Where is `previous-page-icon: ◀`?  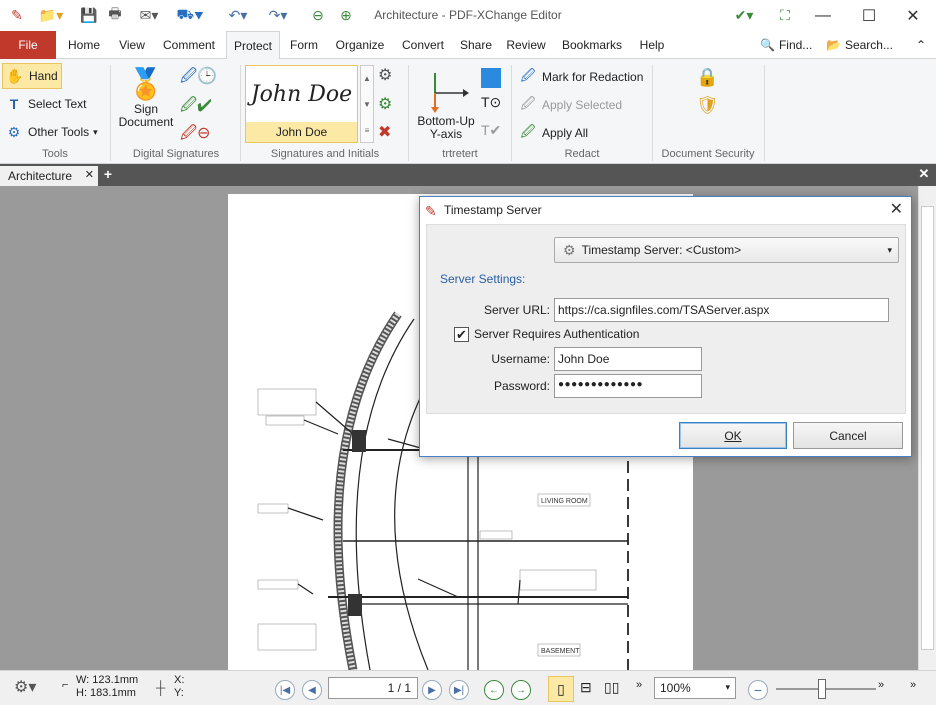
previous-page-icon: ◀ is located at coordinates (312, 690).